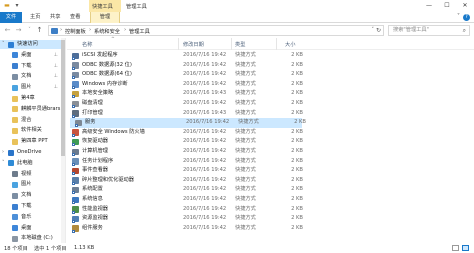  Describe the element at coordinates (32, 195) in the screenshot. I see `nav-item: 文档` at that location.